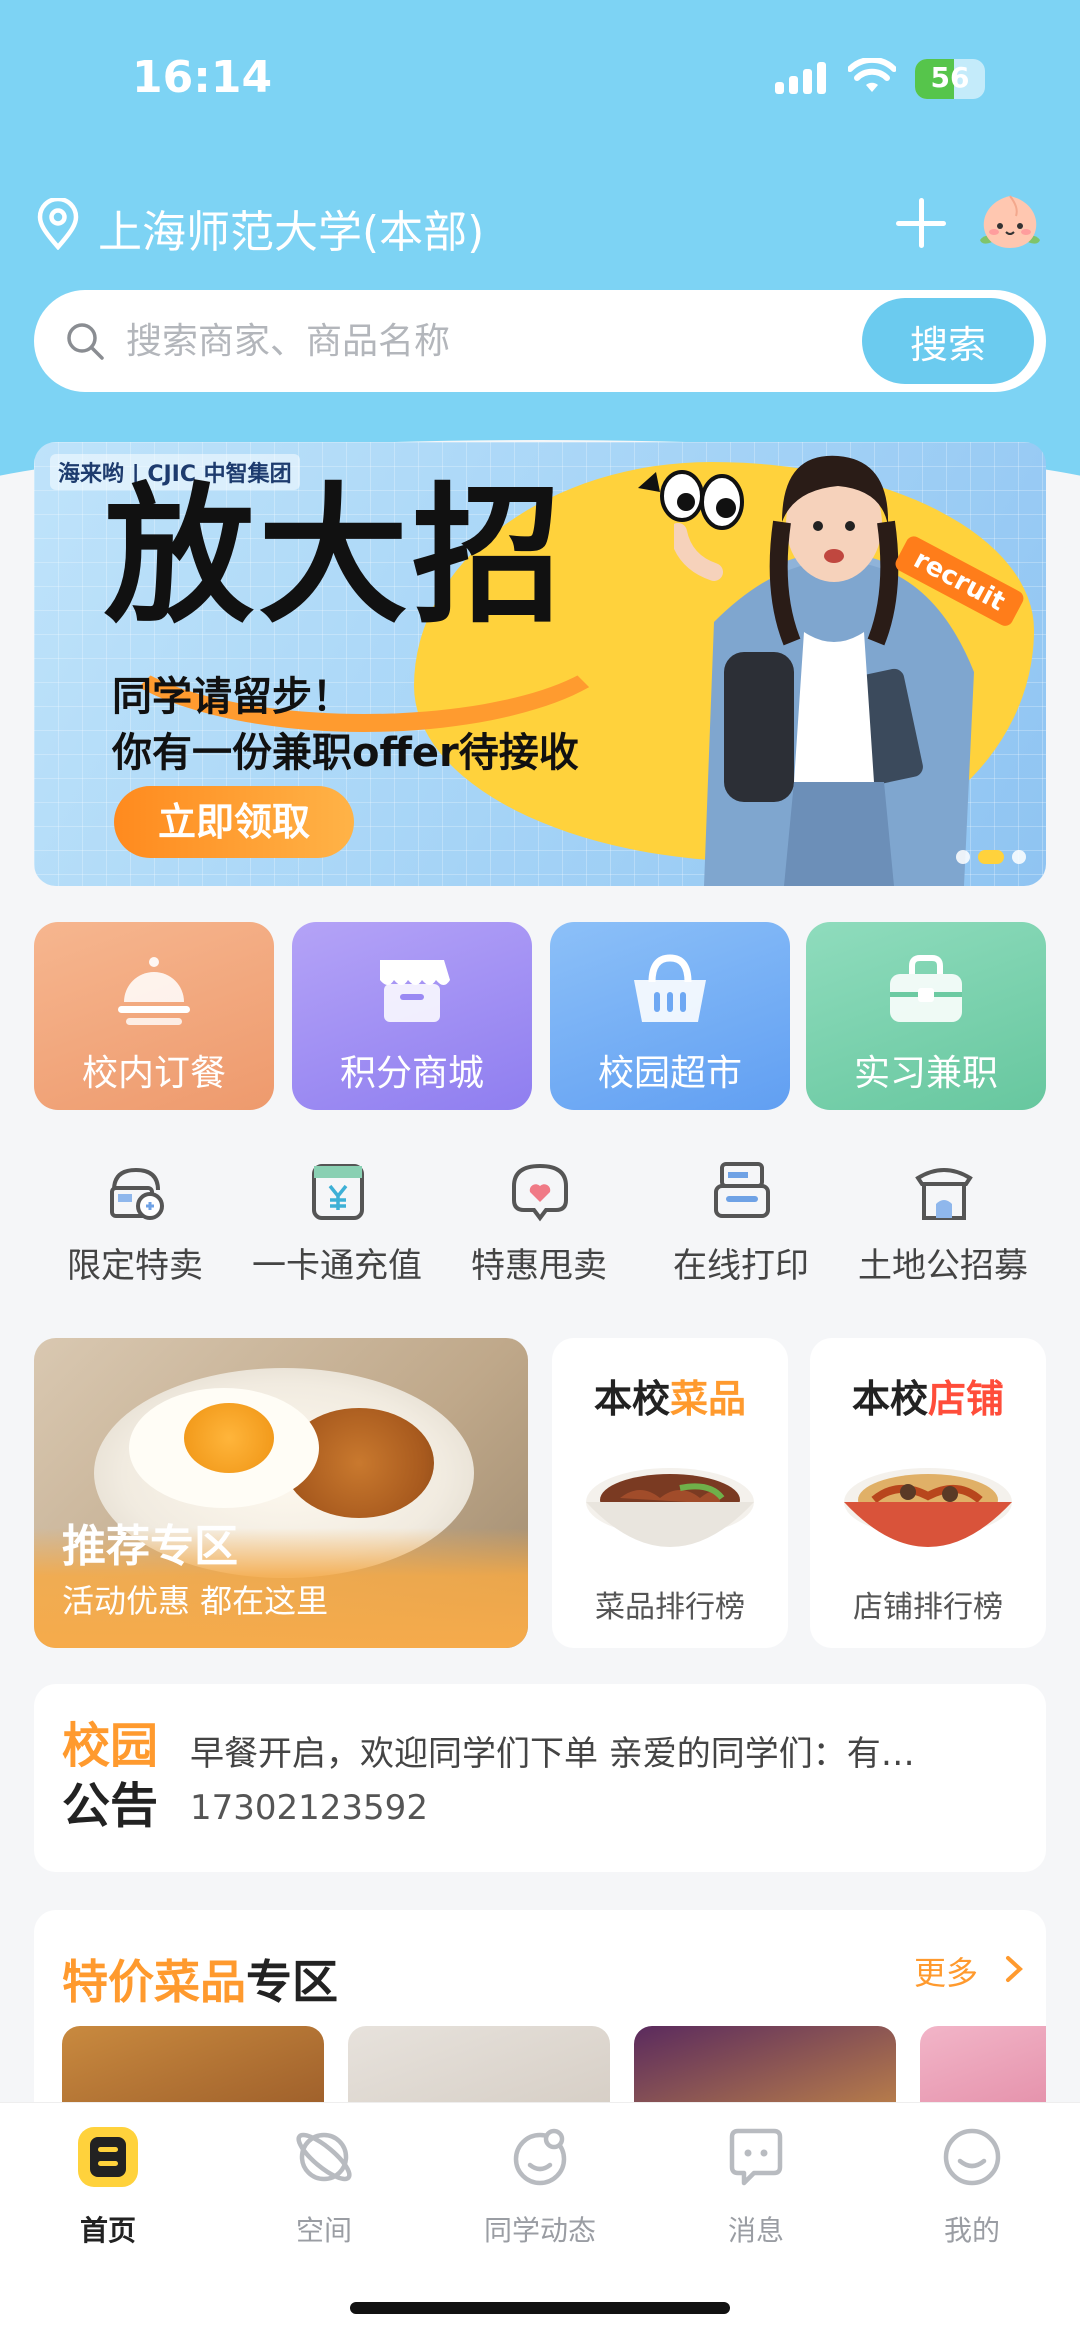 The image size is (1080, 2341). I want to click on recommend-subtitle: 活动优惠 都在这里, so click(195, 1601).